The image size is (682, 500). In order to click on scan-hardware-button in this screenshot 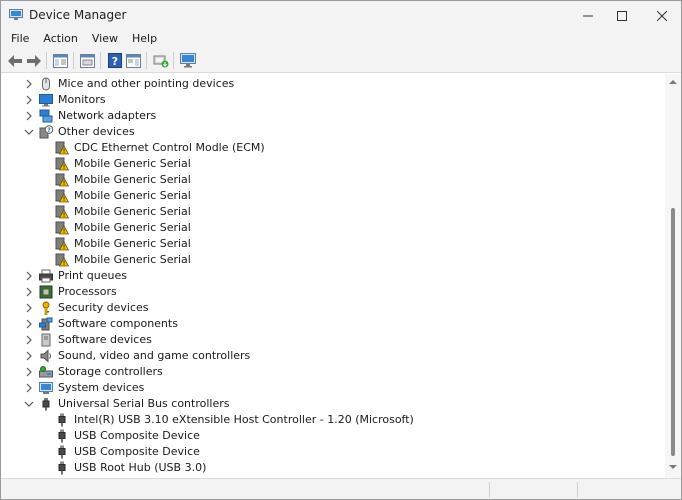, I will do `click(187, 60)`.